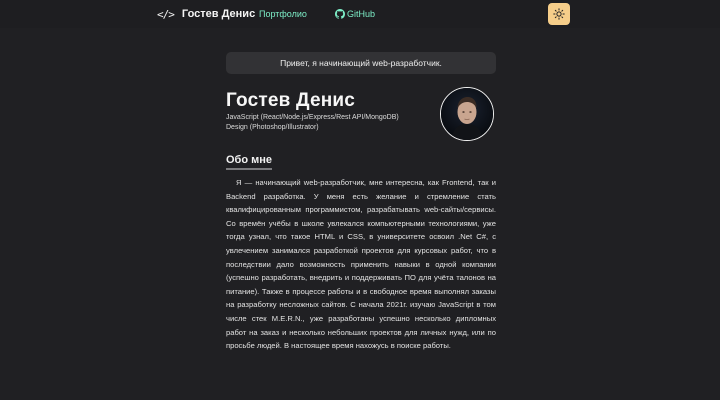 The height and width of the screenshot is (400, 720). Describe the element at coordinates (361, 63) in the screenshot. I see `greeting-banner: Привет, я начинающий web-разработчик.` at that location.